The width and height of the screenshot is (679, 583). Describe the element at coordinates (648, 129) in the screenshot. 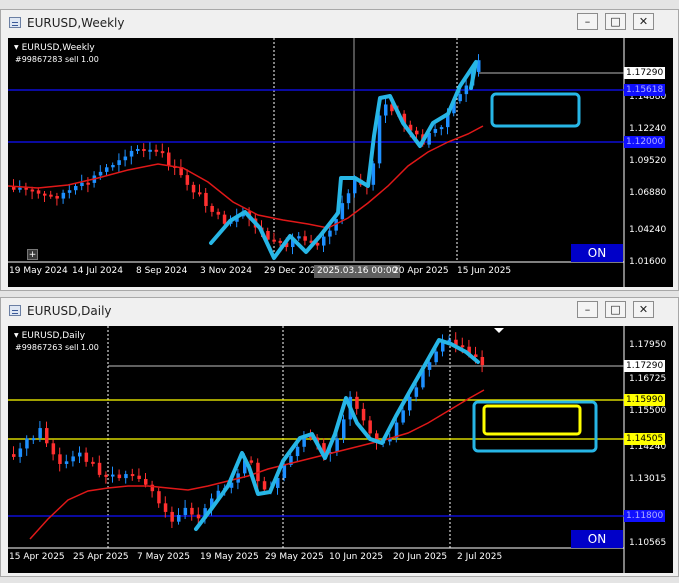

I see `weekly-price-tick: 1.12240` at that location.